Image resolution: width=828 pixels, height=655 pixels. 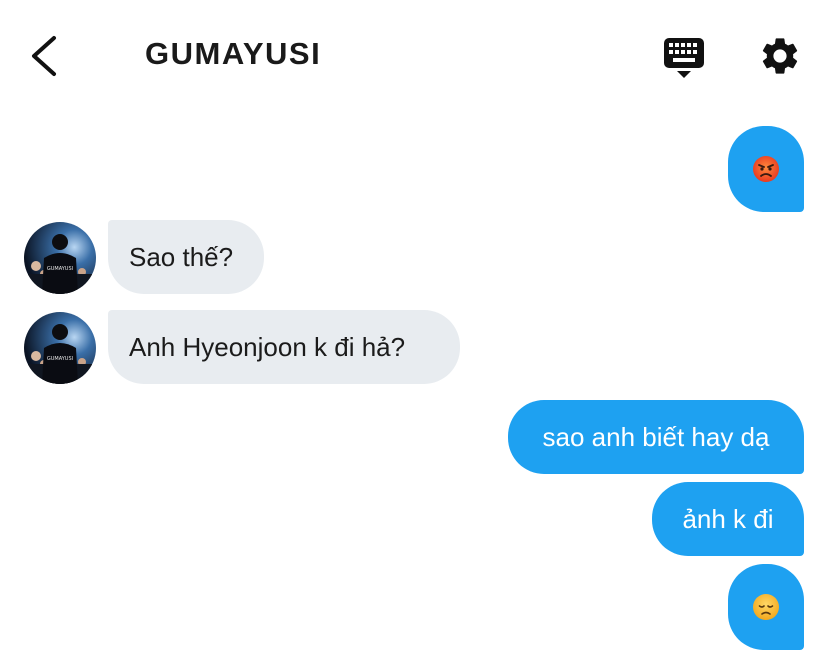 What do you see at coordinates (181, 257) in the screenshot?
I see `message-text: Sao thế?` at bounding box center [181, 257].